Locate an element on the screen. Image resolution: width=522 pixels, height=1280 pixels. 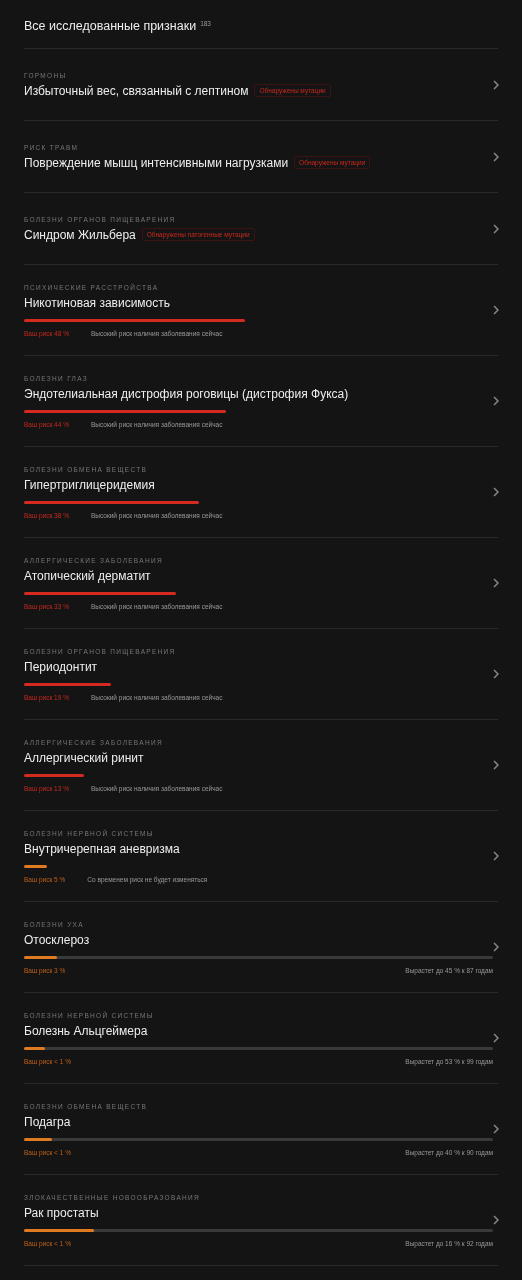
trait-title: Избыточный вес, связанный с лептином is located at coordinates (136, 90).